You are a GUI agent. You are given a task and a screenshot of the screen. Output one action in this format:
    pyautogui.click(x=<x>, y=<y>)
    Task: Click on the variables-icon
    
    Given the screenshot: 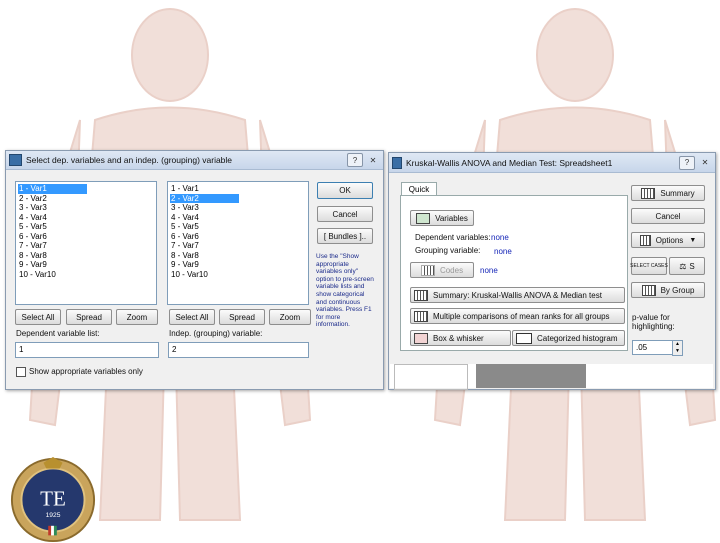 What is the action you would take?
    pyautogui.click(x=423, y=218)
    